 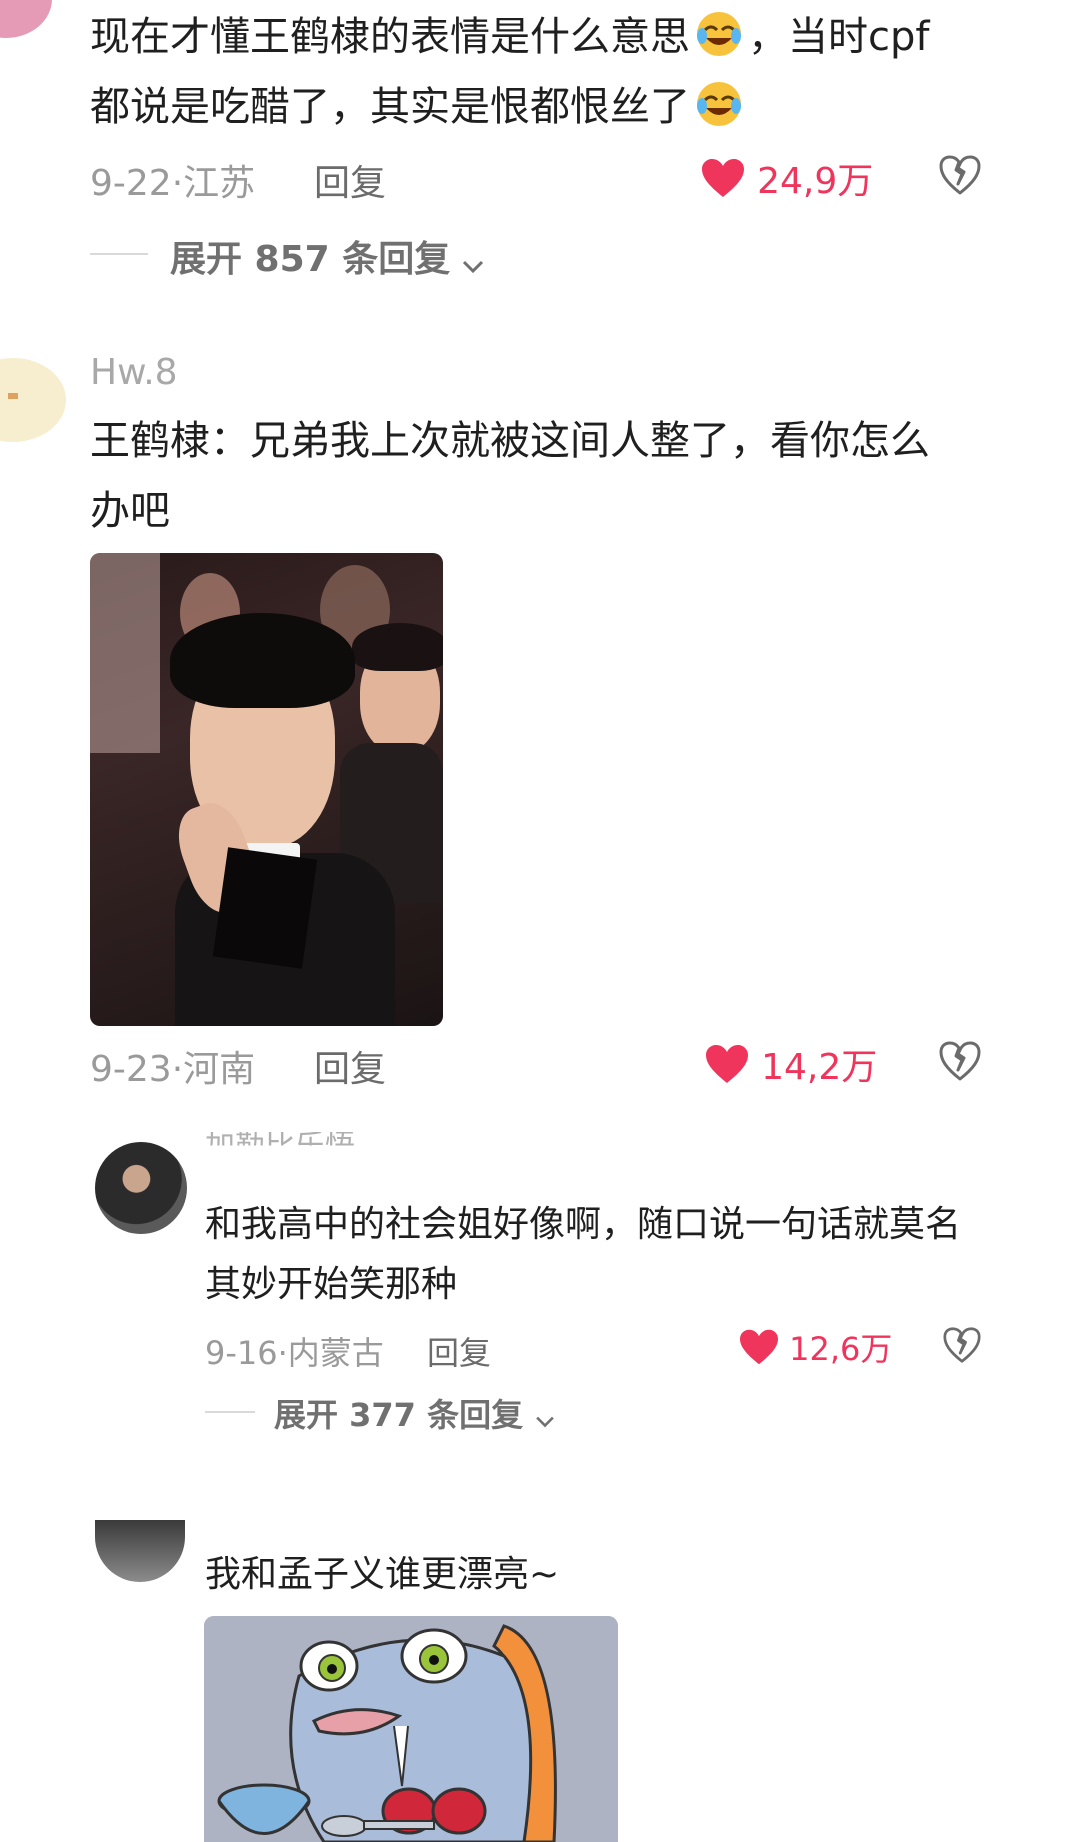 What do you see at coordinates (134, 372) in the screenshot?
I see `username: Hw.8` at bounding box center [134, 372].